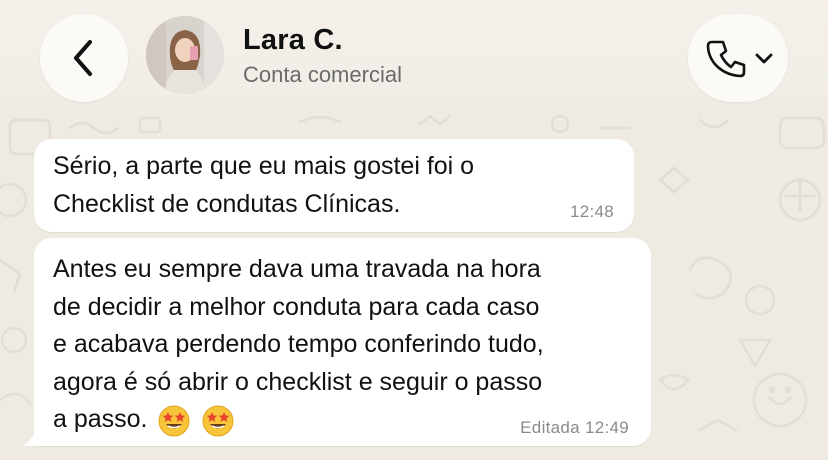  I want to click on phone-icon, so click(726, 59).